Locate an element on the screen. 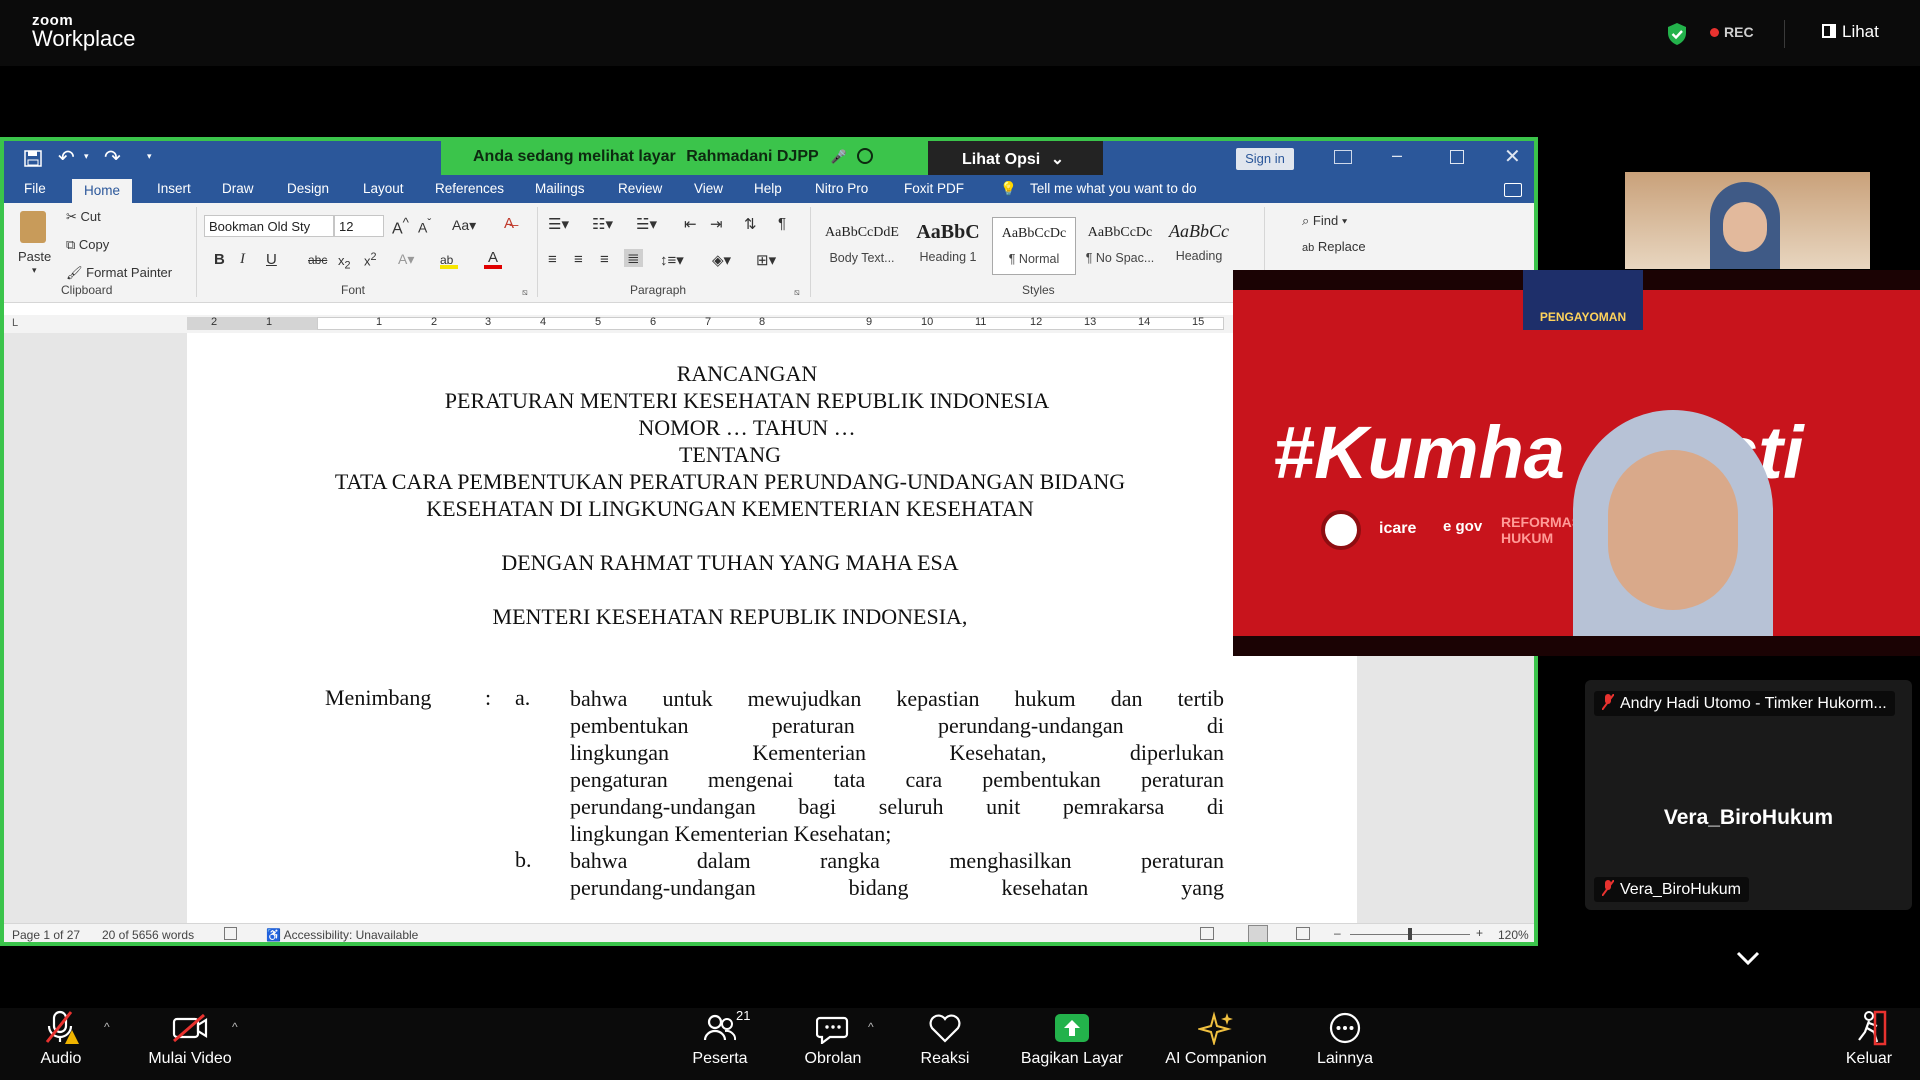 This screenshot has height=1080, width=1920. tab-home: Home is located at coordinates (102, 192).